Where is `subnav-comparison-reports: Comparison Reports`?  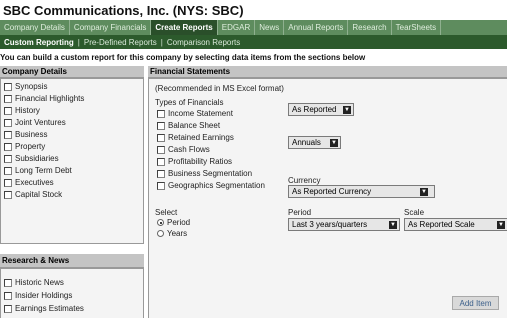
subnav-comparison-reports: Comparison Reports is located at coordinates (203, 42).